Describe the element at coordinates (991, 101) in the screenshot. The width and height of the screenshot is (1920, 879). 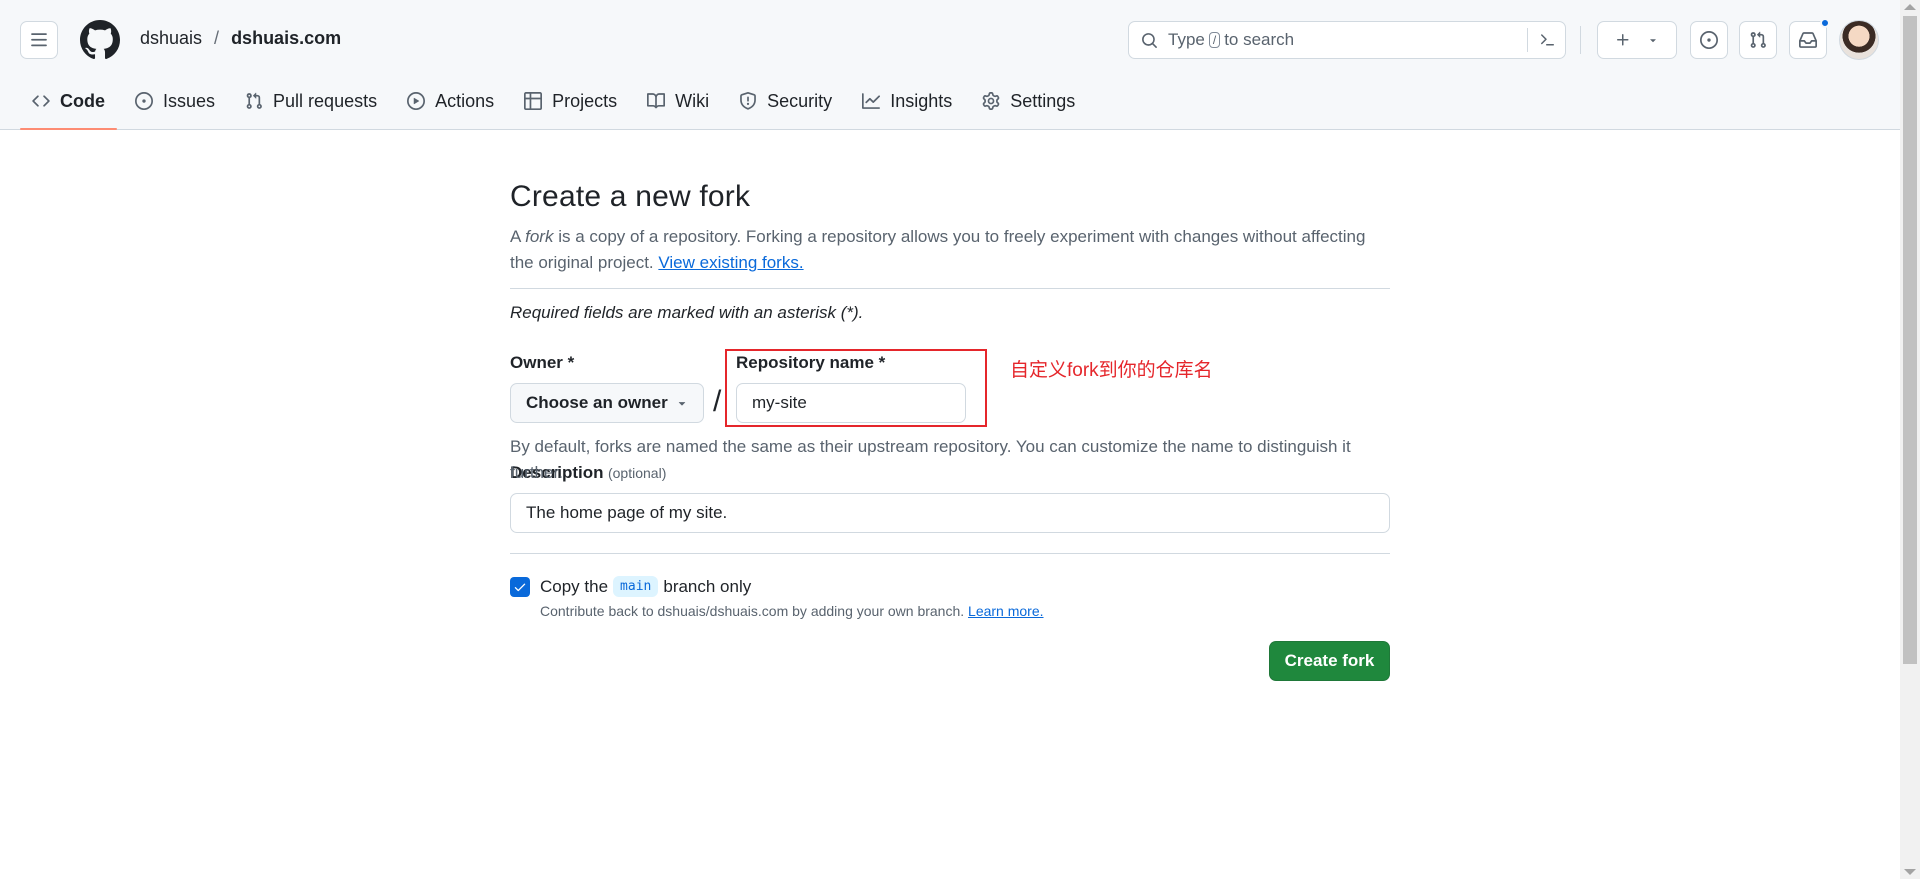
I see `gear-icon` at that location.